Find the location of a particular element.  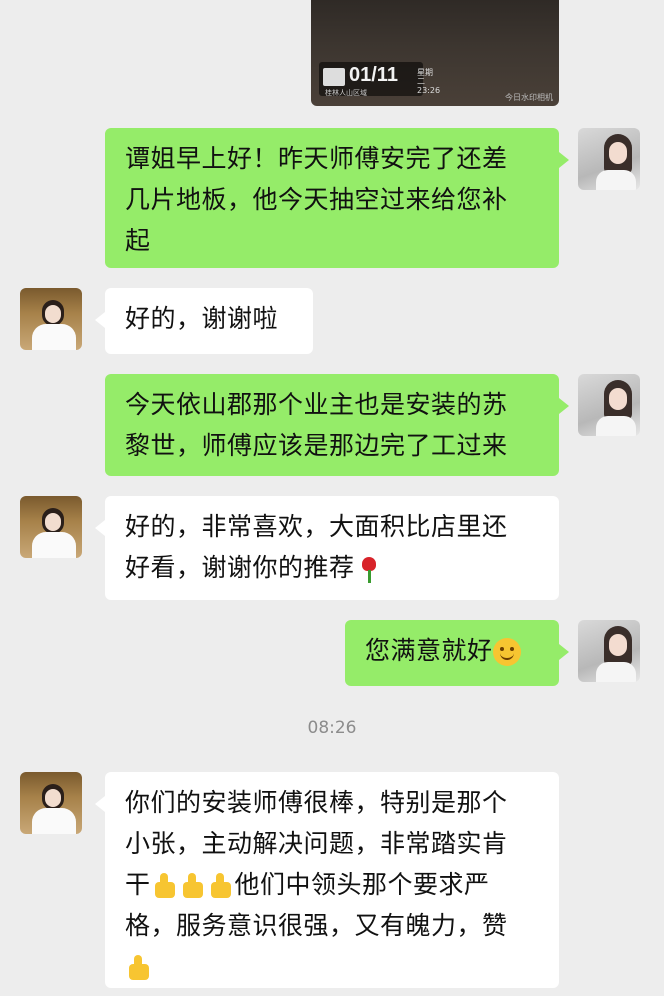

message-bubble: 谭姐早上好！昨天师傅安完了还差 几片地板，他今天抽空过来给您补 起 is located at coordinates (337, 198).